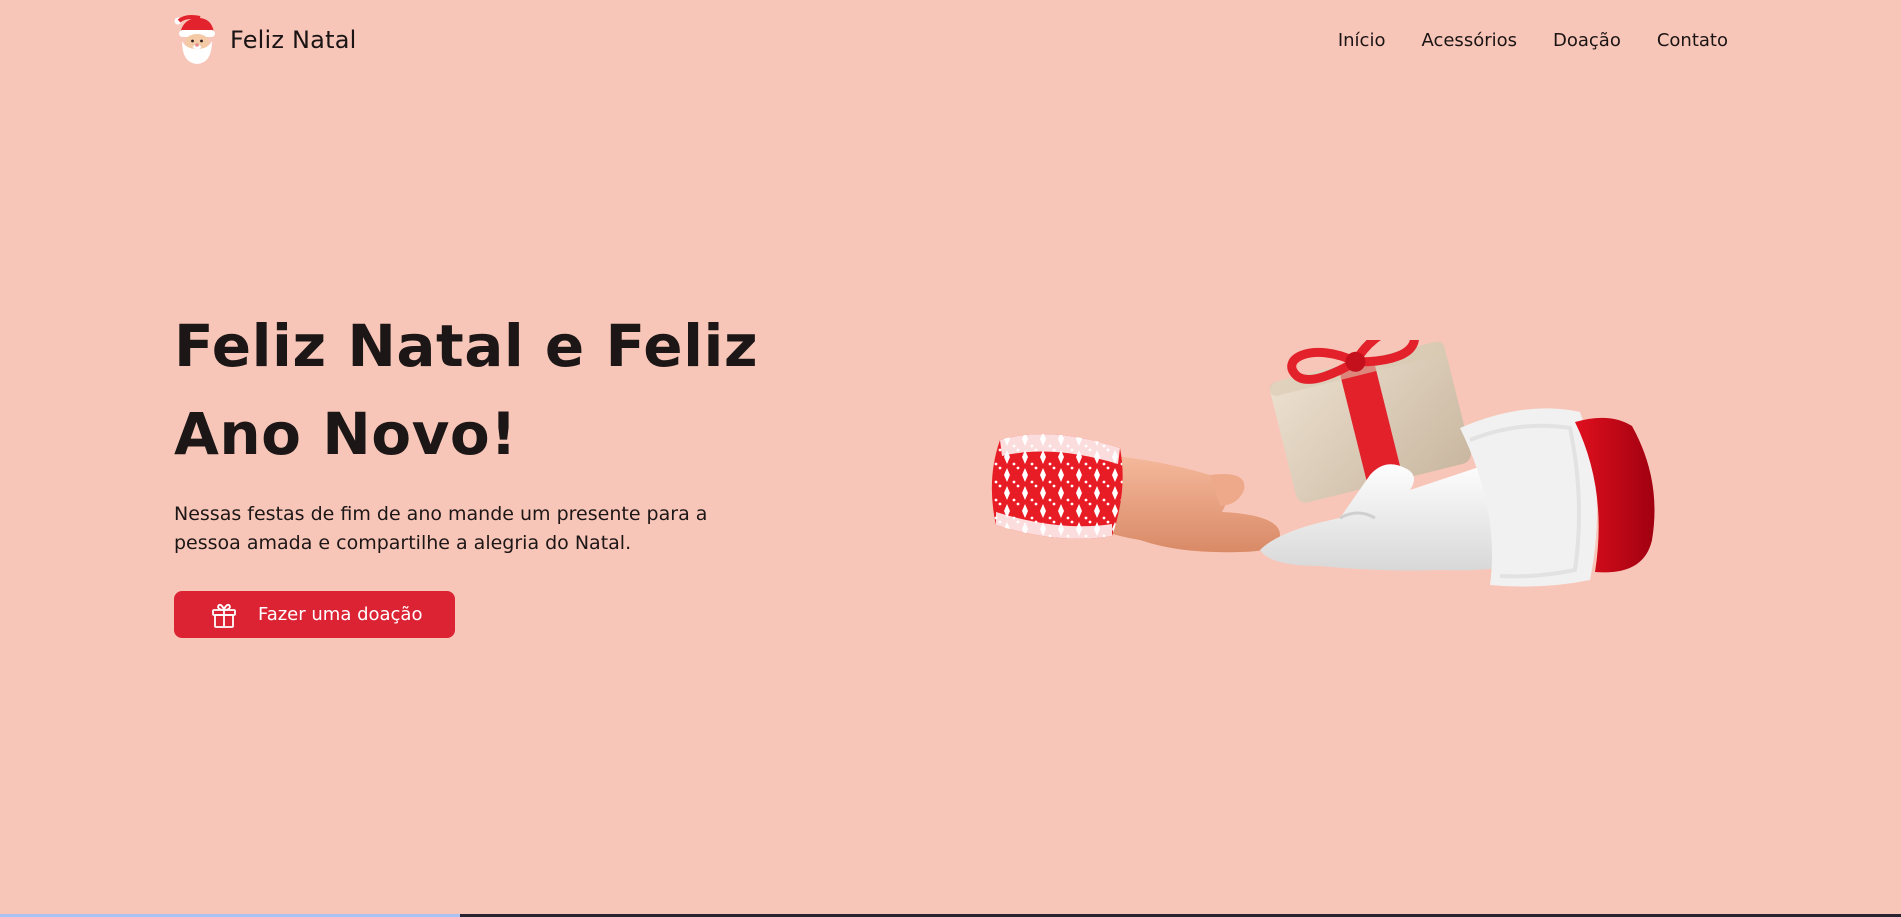 Image resolution: width=1901 pixels, height=917 pixels. Describe the element at coordinates (1323, 455) in the screenshot. I see `hands-giving-gift-icon` at that location.